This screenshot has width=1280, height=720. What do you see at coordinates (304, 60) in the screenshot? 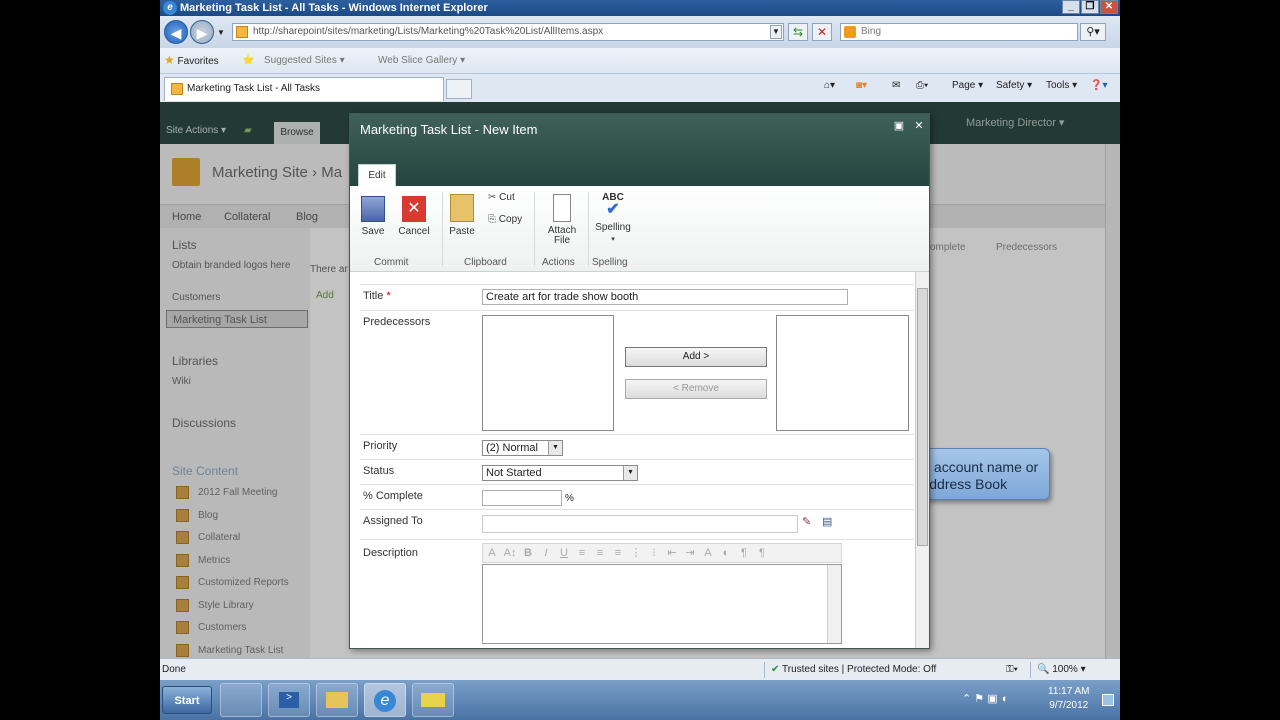
I see `suggested-sites-link: Suggested Sites ▾` at bounding box center [304, 60].